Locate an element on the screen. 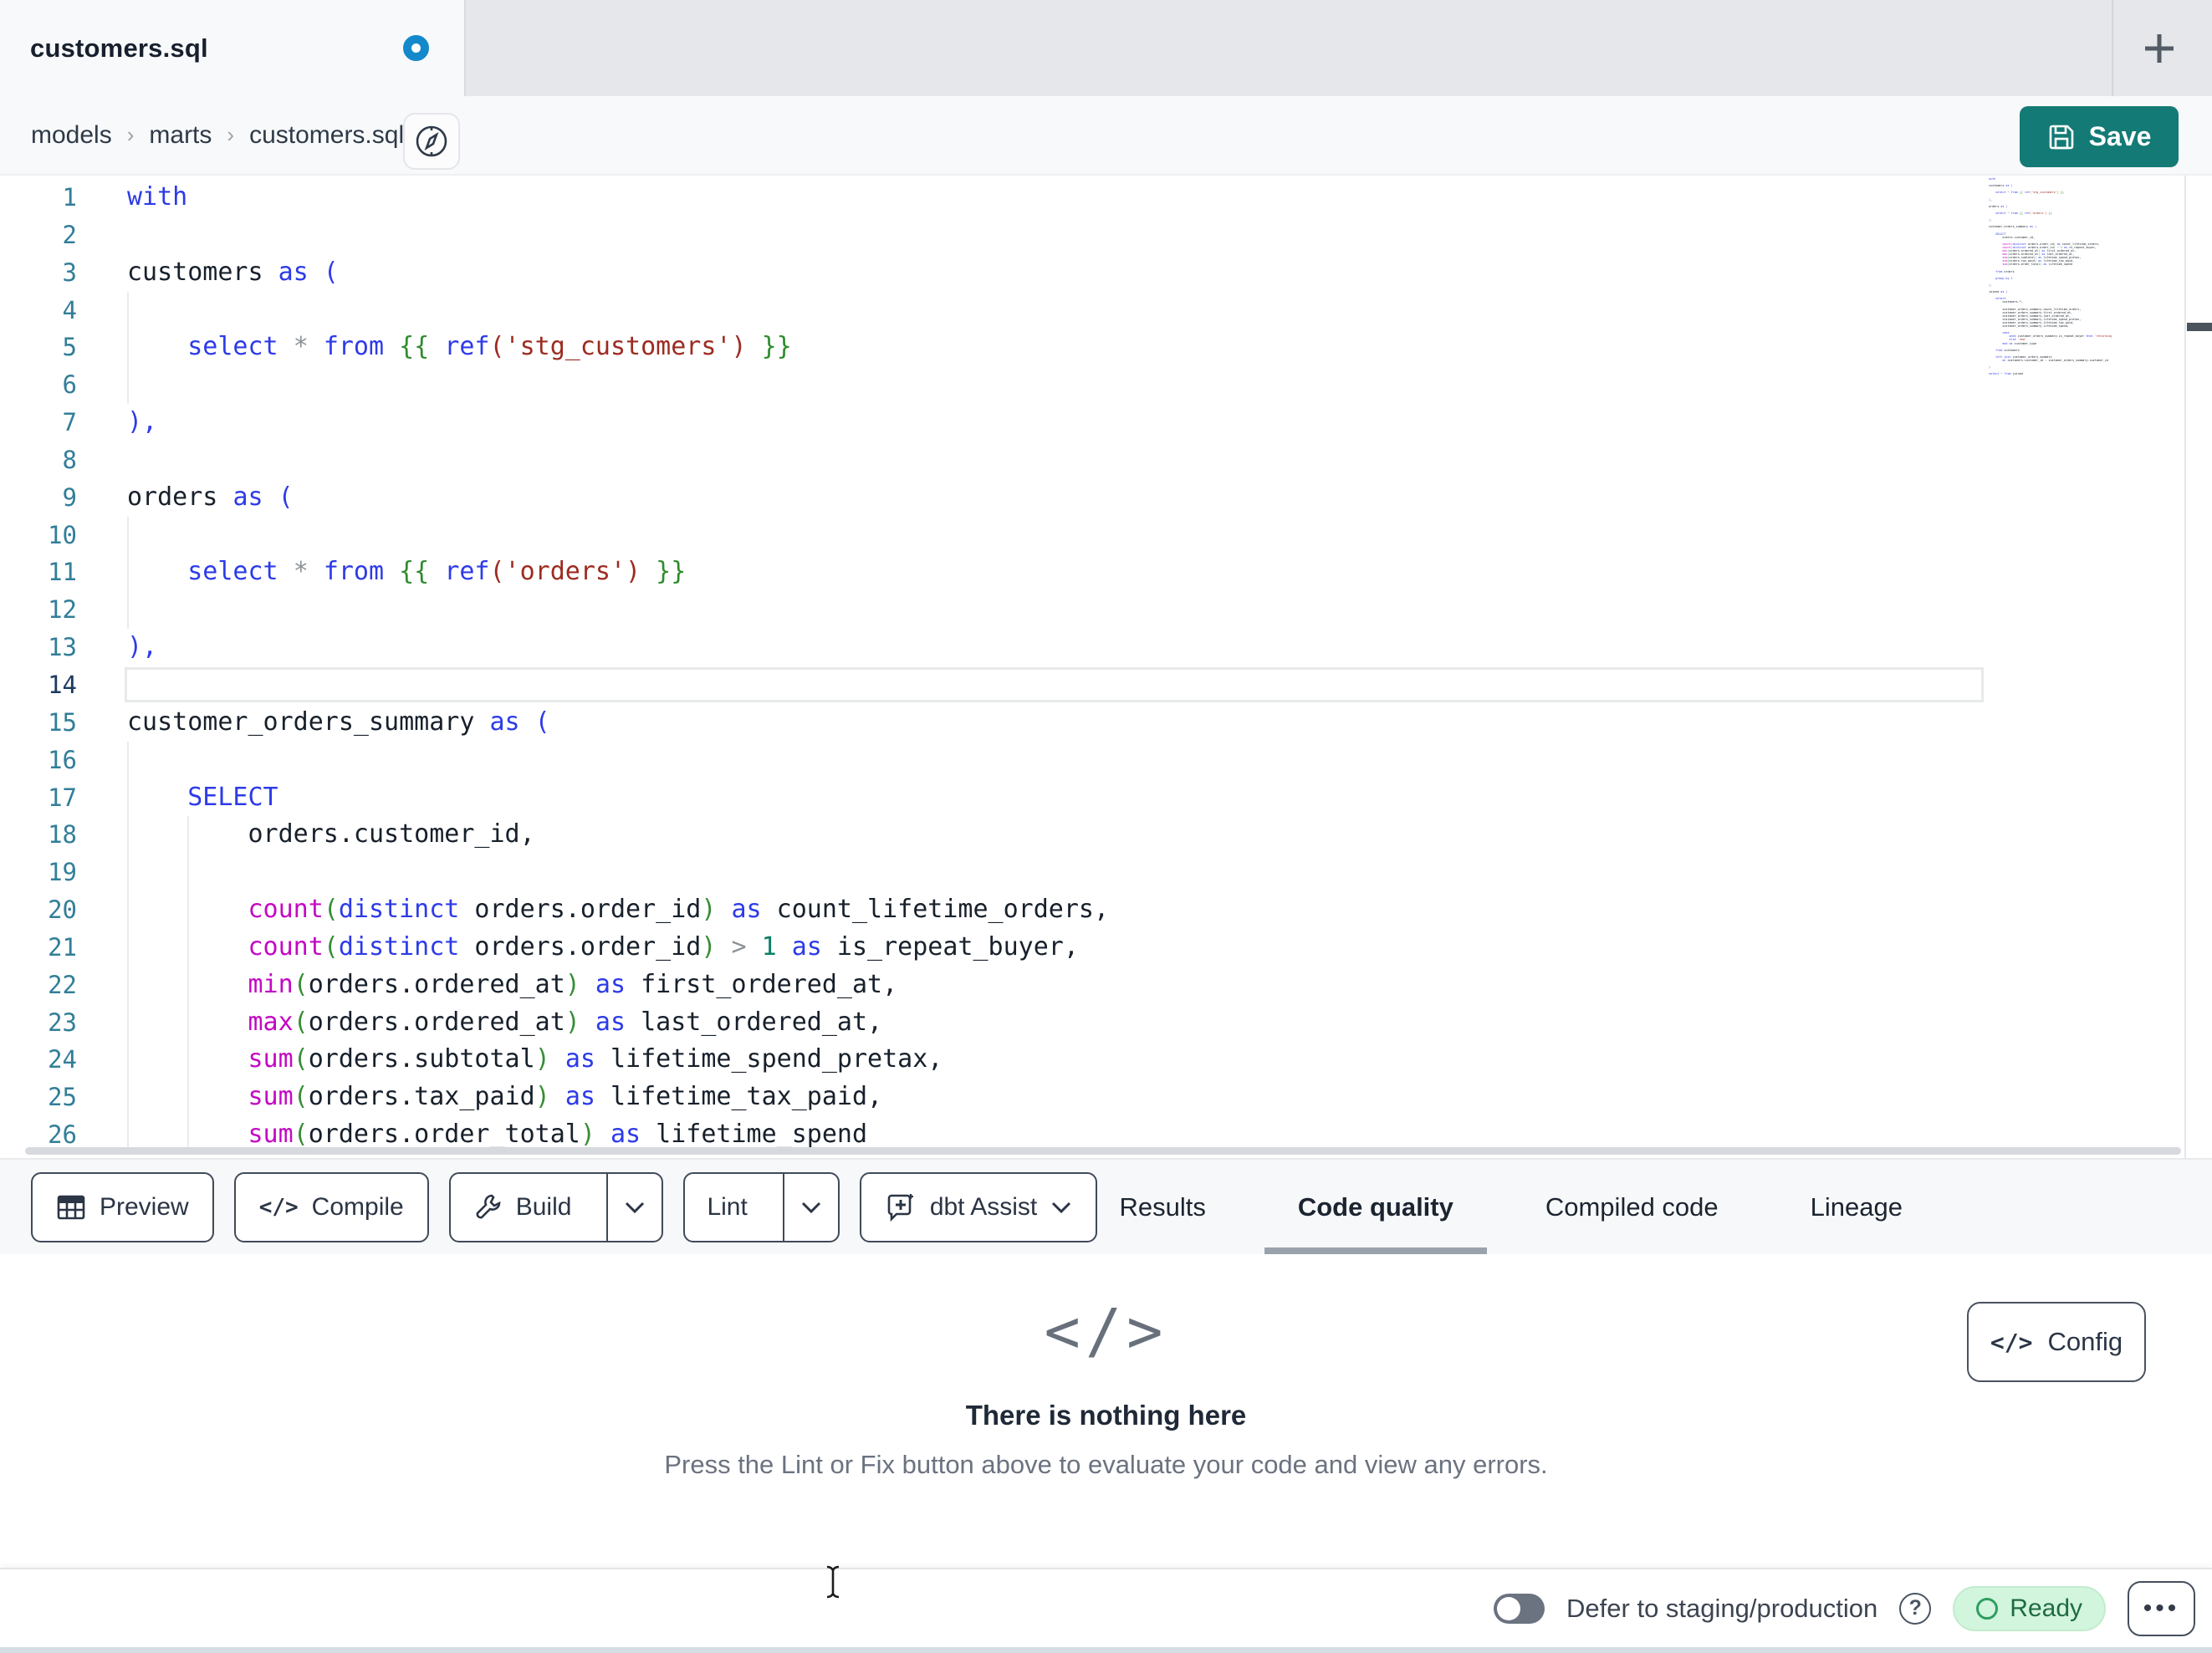  defer-label: Defer to staging/production is located at coordinates (1722, 1608).